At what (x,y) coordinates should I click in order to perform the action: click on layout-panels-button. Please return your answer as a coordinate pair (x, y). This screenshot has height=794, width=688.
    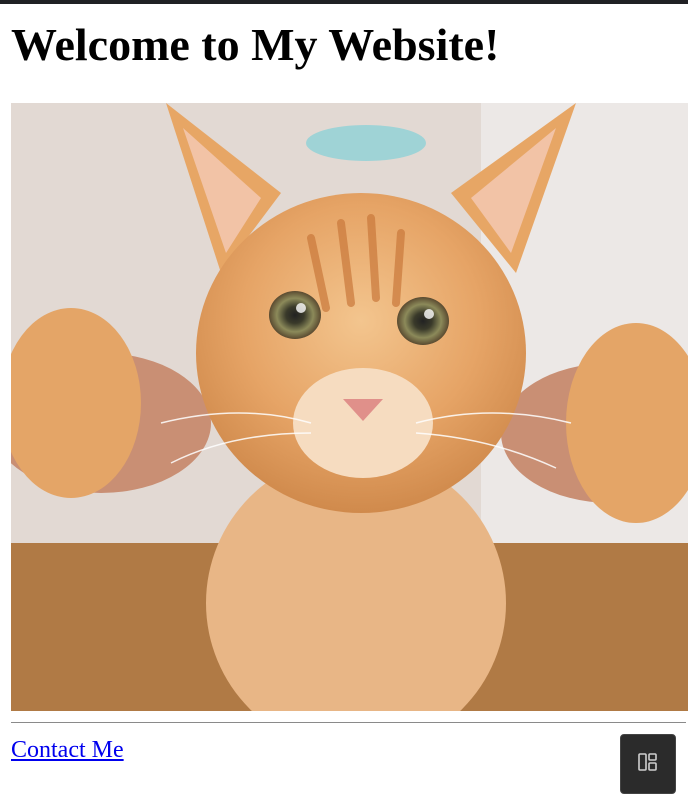
    Looking at the image, I should click on (648, 764).